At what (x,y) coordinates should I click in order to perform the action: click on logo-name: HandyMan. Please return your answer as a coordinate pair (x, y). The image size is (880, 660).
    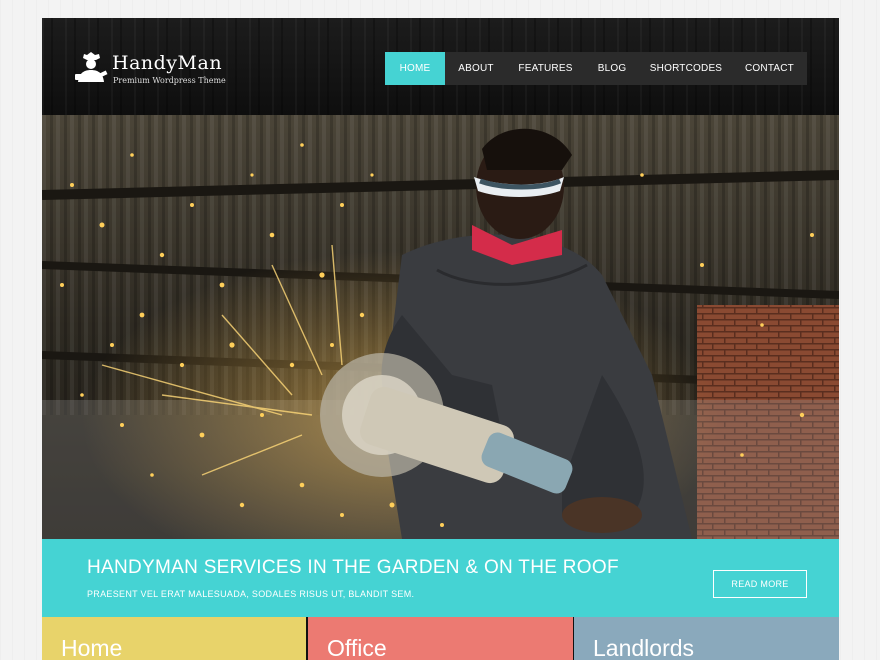
    Looking at the image, I should click on (167, 63).